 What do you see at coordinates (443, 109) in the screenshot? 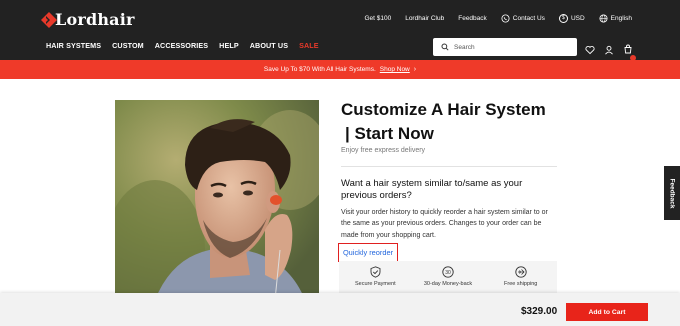
I see `product-title: Customize A Hair System` at bounding box center [443, 109].